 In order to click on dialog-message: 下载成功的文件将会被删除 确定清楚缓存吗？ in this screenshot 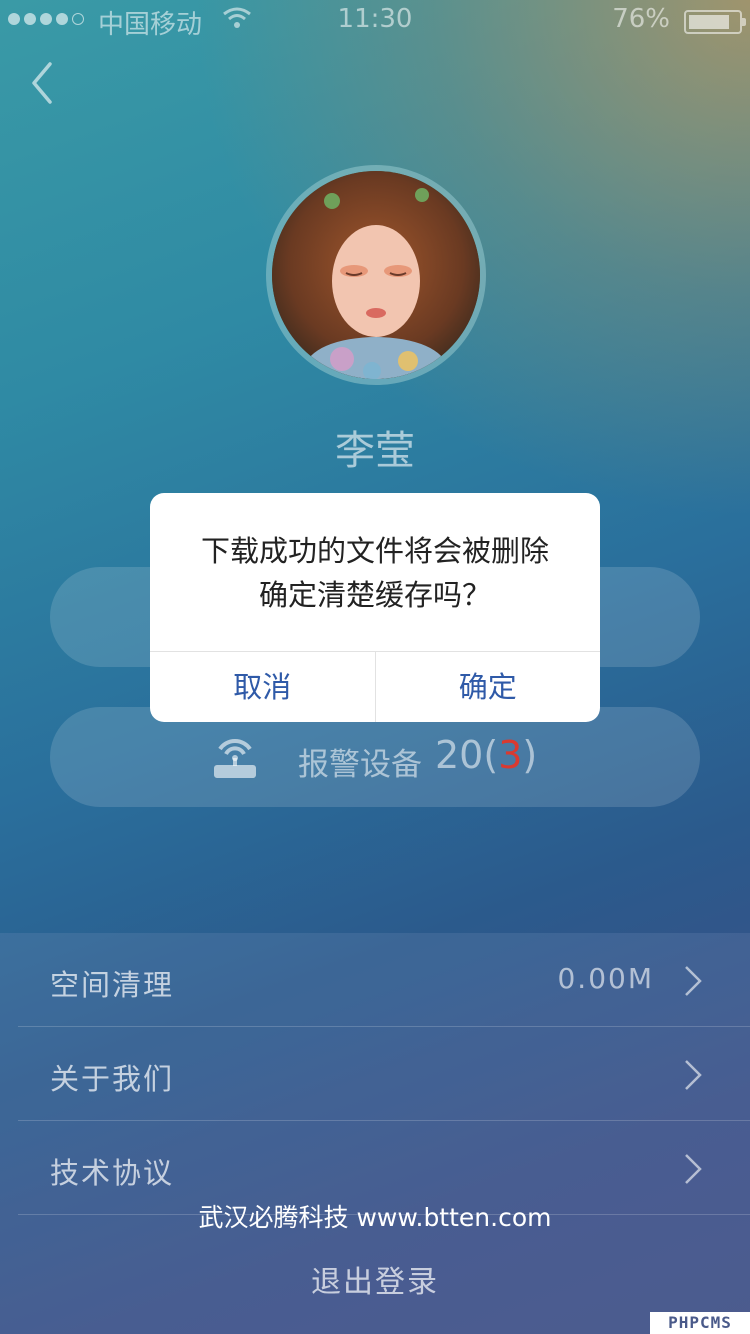, I will do `click(375, 573)`.